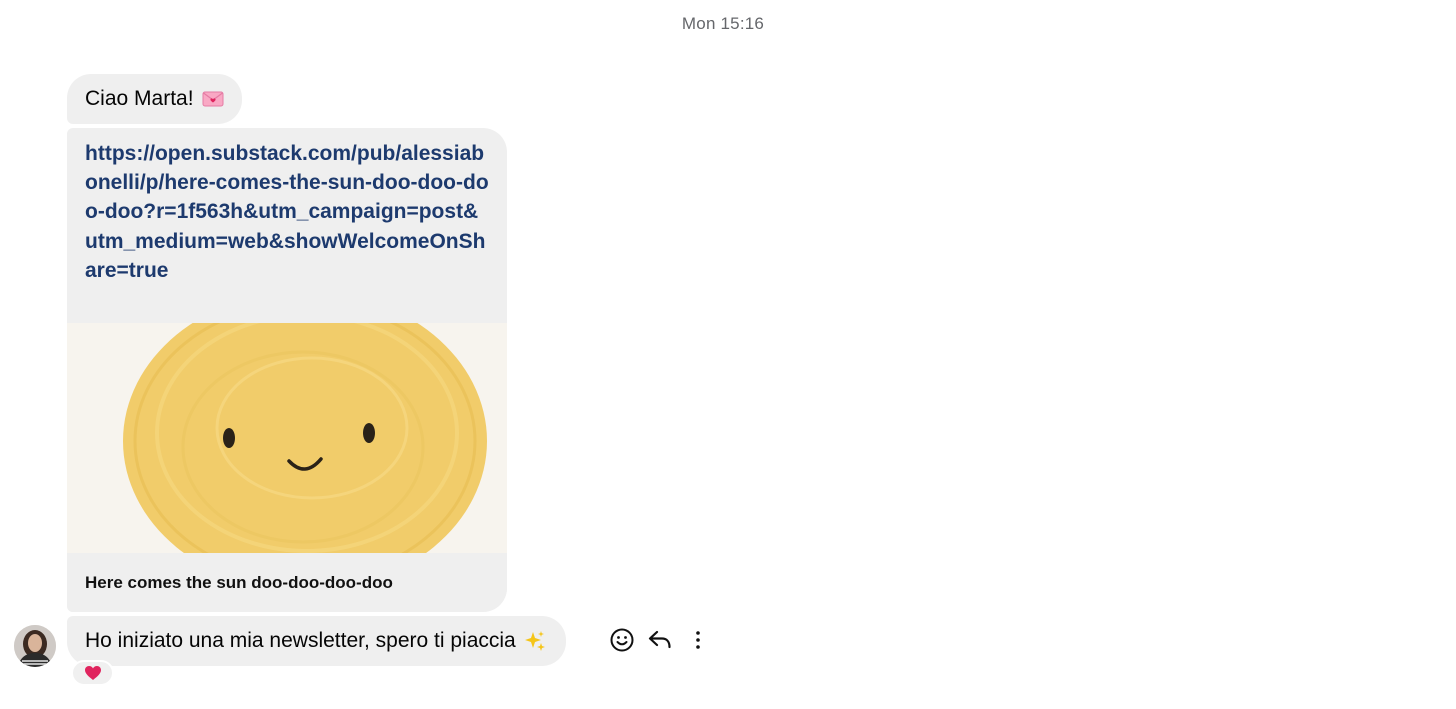  What do you see at coordinates (369, 433) in the screenshot?
I see `sun-right-eye` at bounding box center [369, 433].